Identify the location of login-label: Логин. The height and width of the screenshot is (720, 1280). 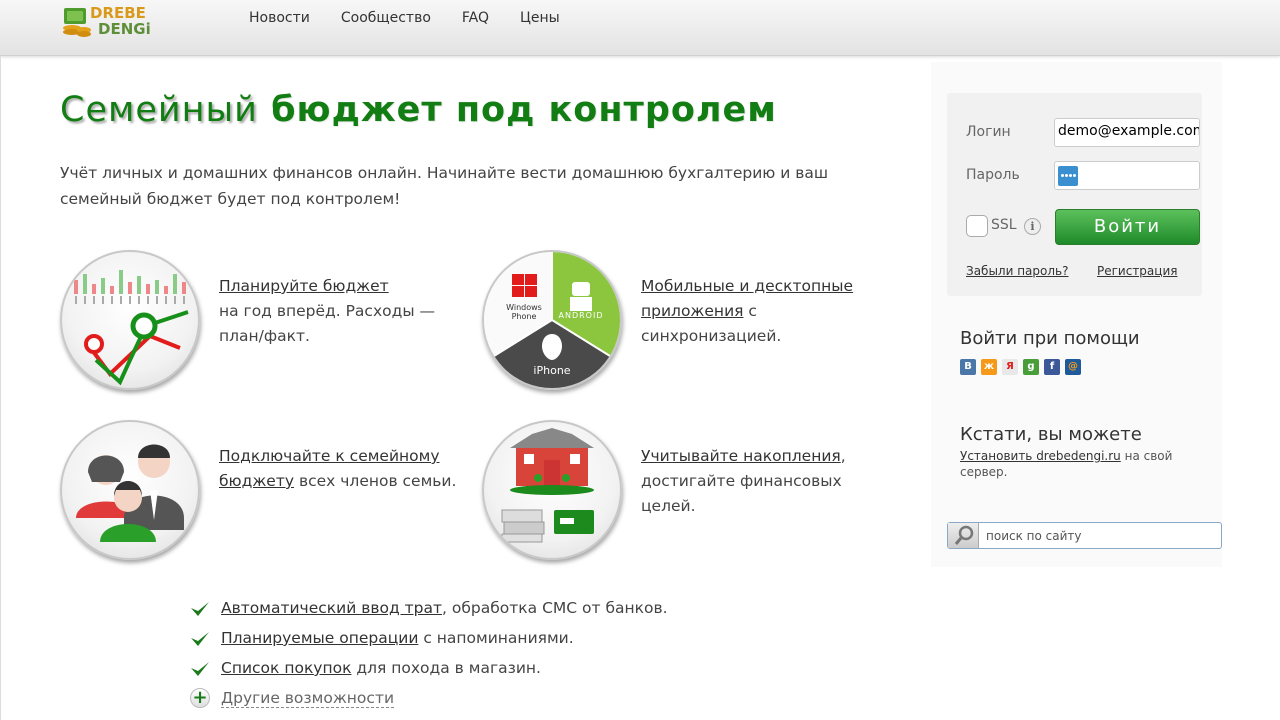
(988, 132).